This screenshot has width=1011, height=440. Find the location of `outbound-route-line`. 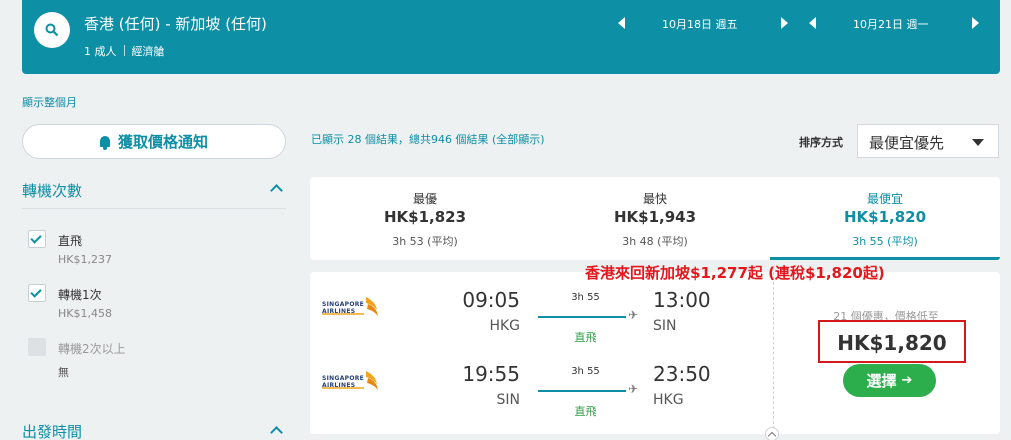

outbound-route-line is located at coordinates (582, 317).